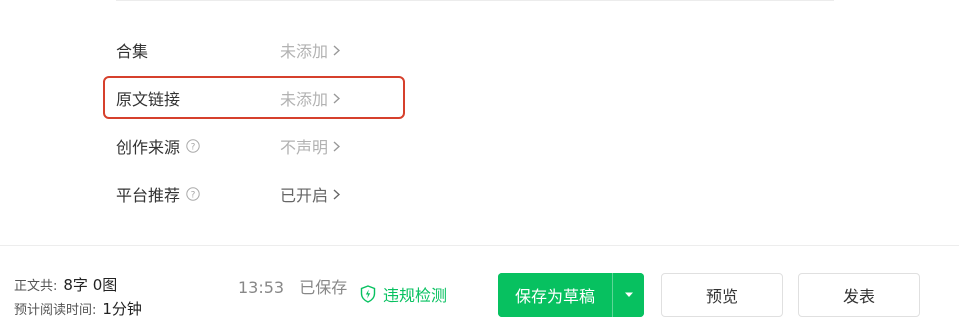 This screenshot has height=332, width=959. What do you see at coordinates (859, 295) in the screenshot?
I see `publish-button: 发表` at bounding box center [859, 295].